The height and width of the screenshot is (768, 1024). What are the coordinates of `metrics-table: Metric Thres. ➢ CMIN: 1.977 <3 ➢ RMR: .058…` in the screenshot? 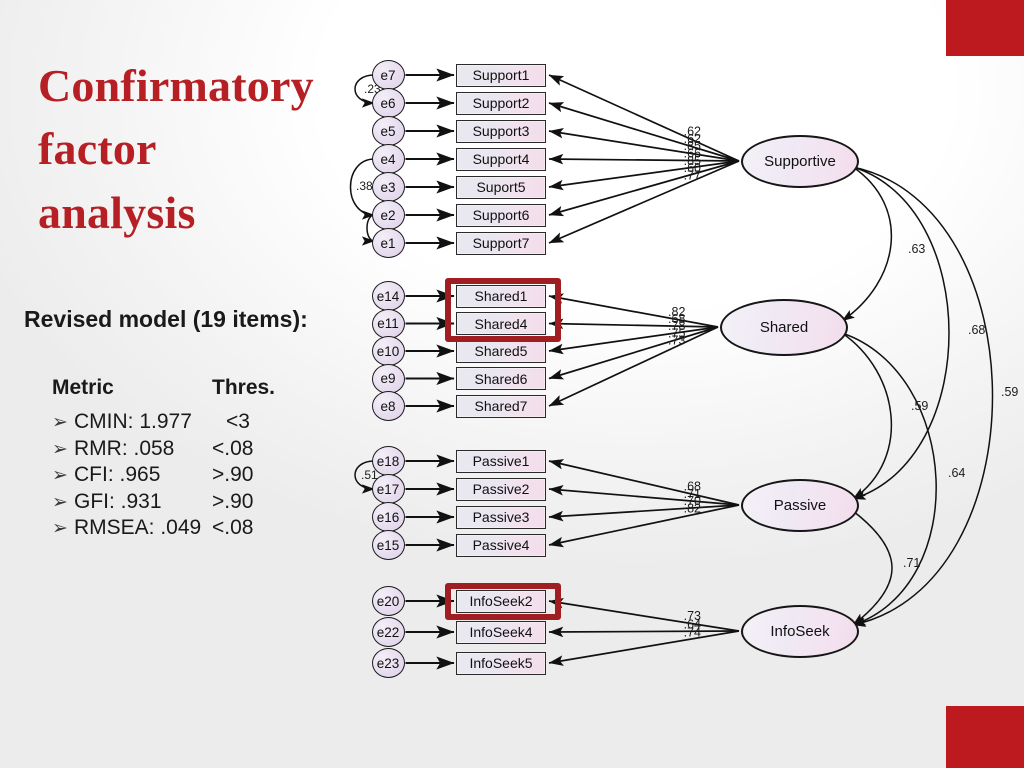 It's located at (177, 459).